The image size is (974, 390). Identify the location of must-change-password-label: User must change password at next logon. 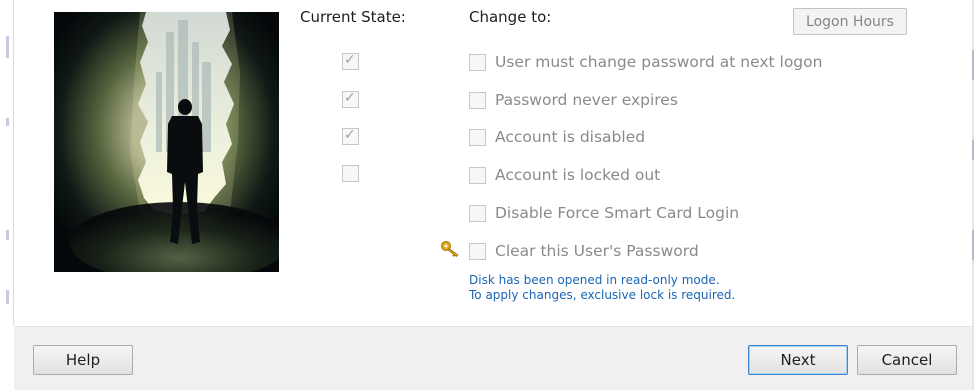
(659, 62).